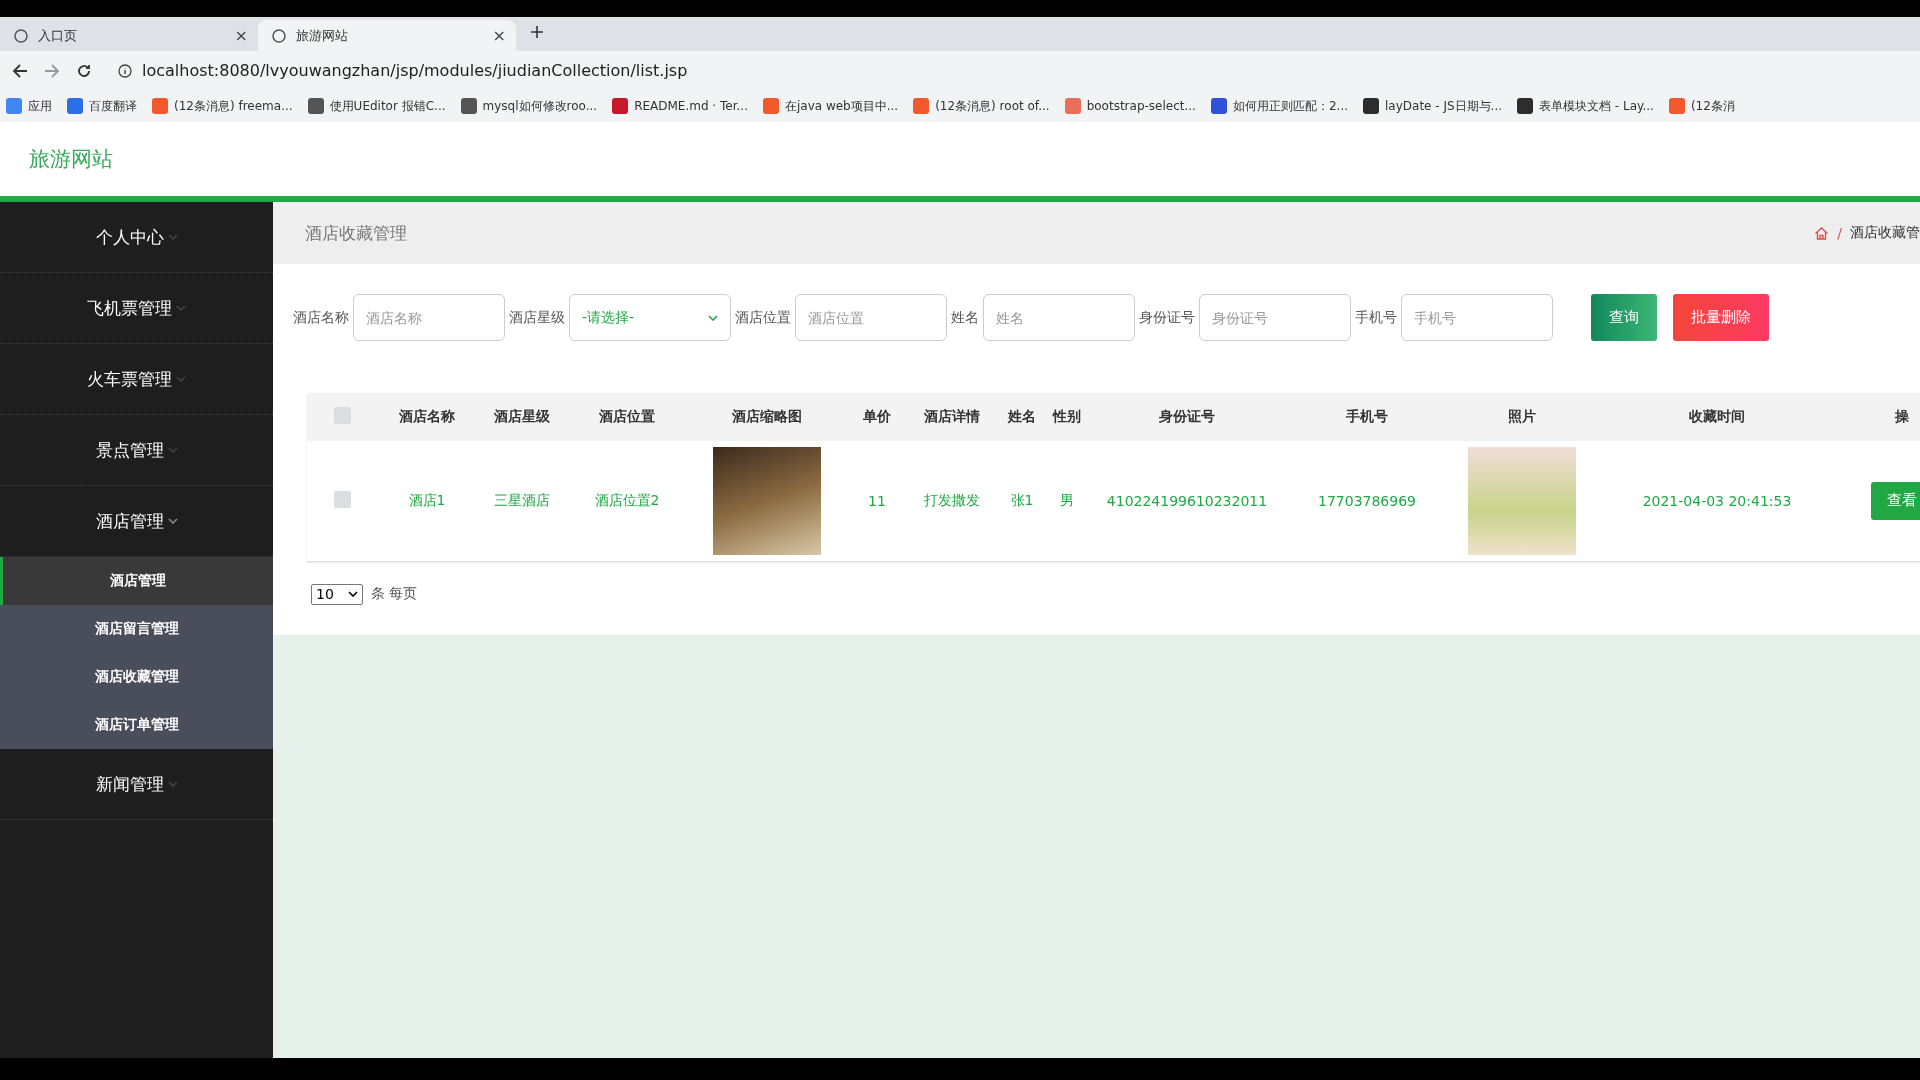  What do you see at coordinates (1367, 501) in the screenshot?
I see `table-cell: 17703786969` at bounding box center [1367, 501].